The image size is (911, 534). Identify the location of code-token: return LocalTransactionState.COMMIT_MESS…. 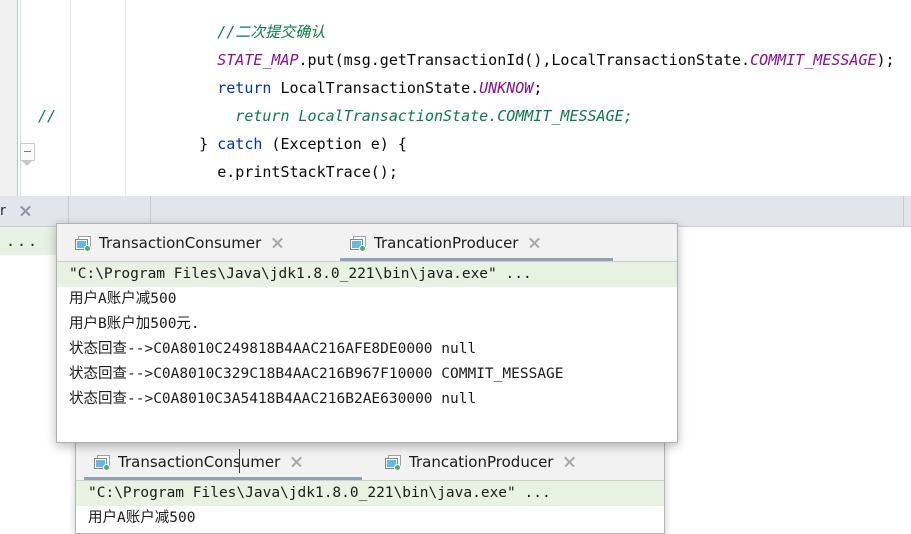
(389, 116).